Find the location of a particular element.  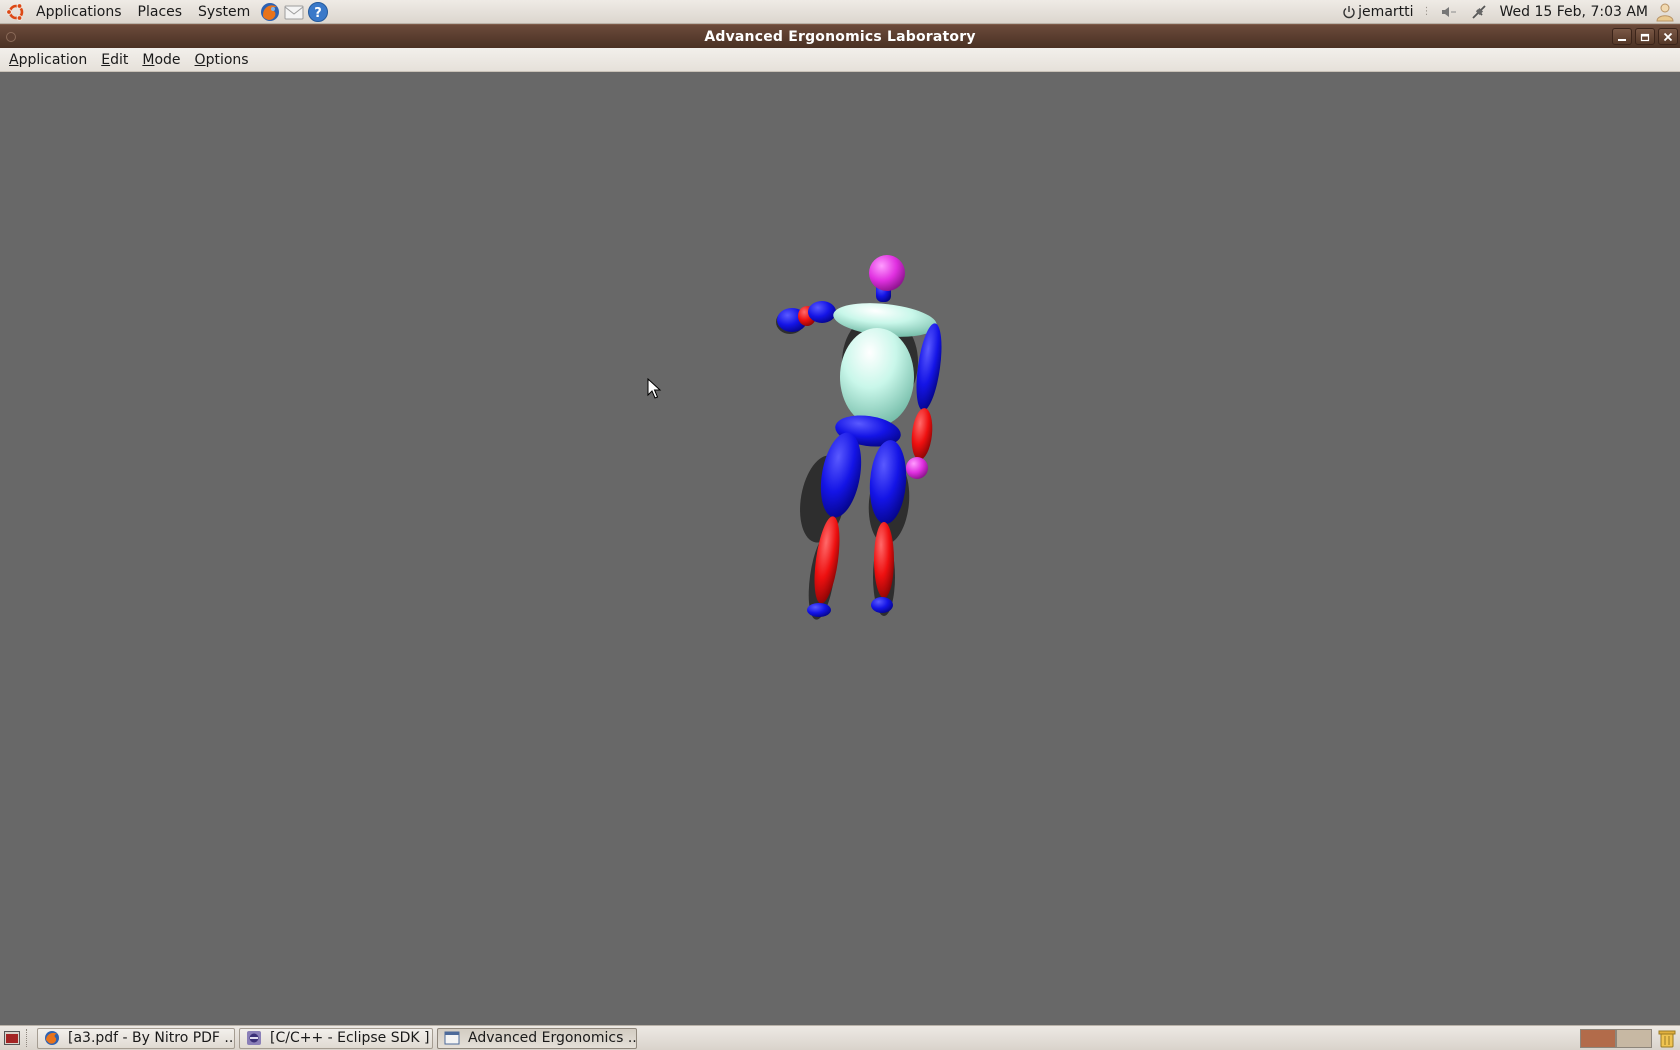

window-menu-icon is located at coordinates (11, 37).